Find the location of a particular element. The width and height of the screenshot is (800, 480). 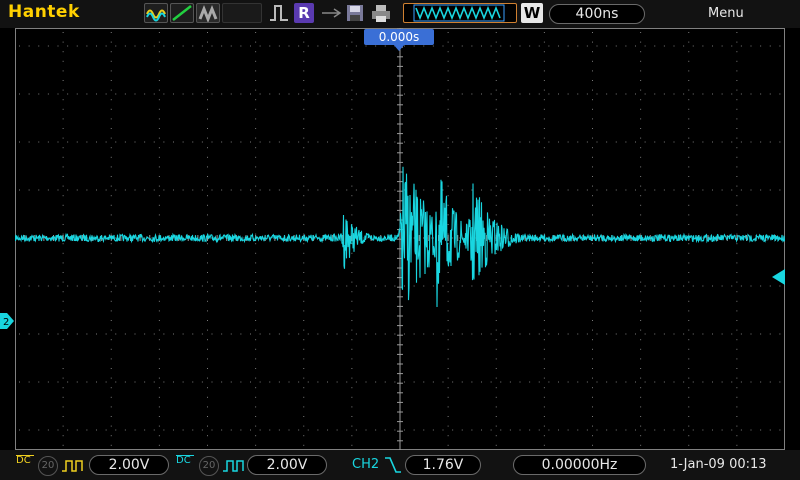

acq-peak-icon is located at coordinates (182, 13).